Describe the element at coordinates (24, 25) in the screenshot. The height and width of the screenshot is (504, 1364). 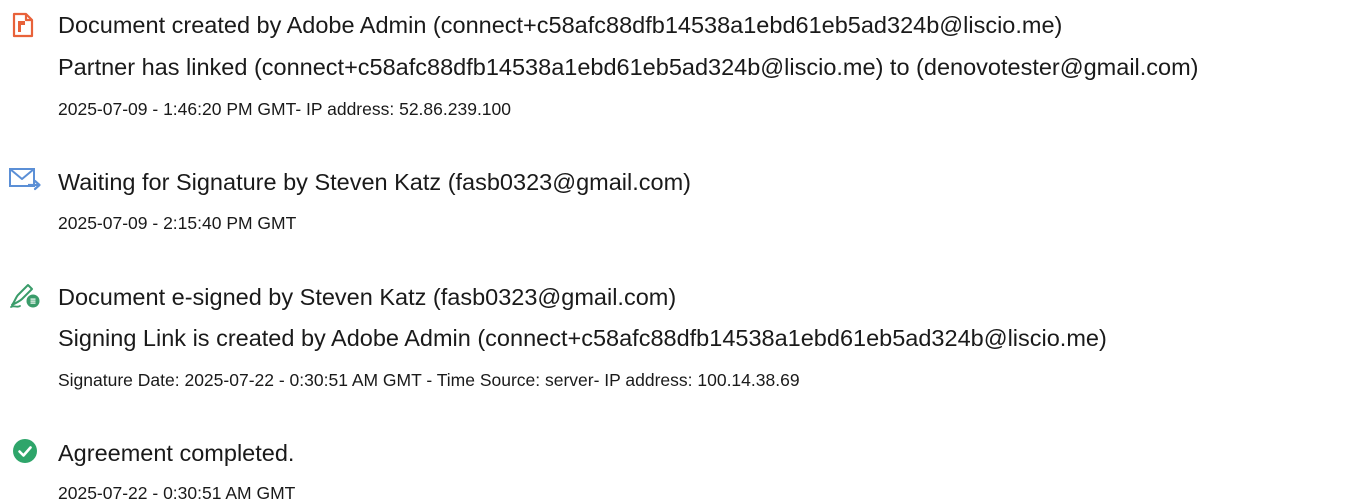
I see `document-created-icon` at that location.